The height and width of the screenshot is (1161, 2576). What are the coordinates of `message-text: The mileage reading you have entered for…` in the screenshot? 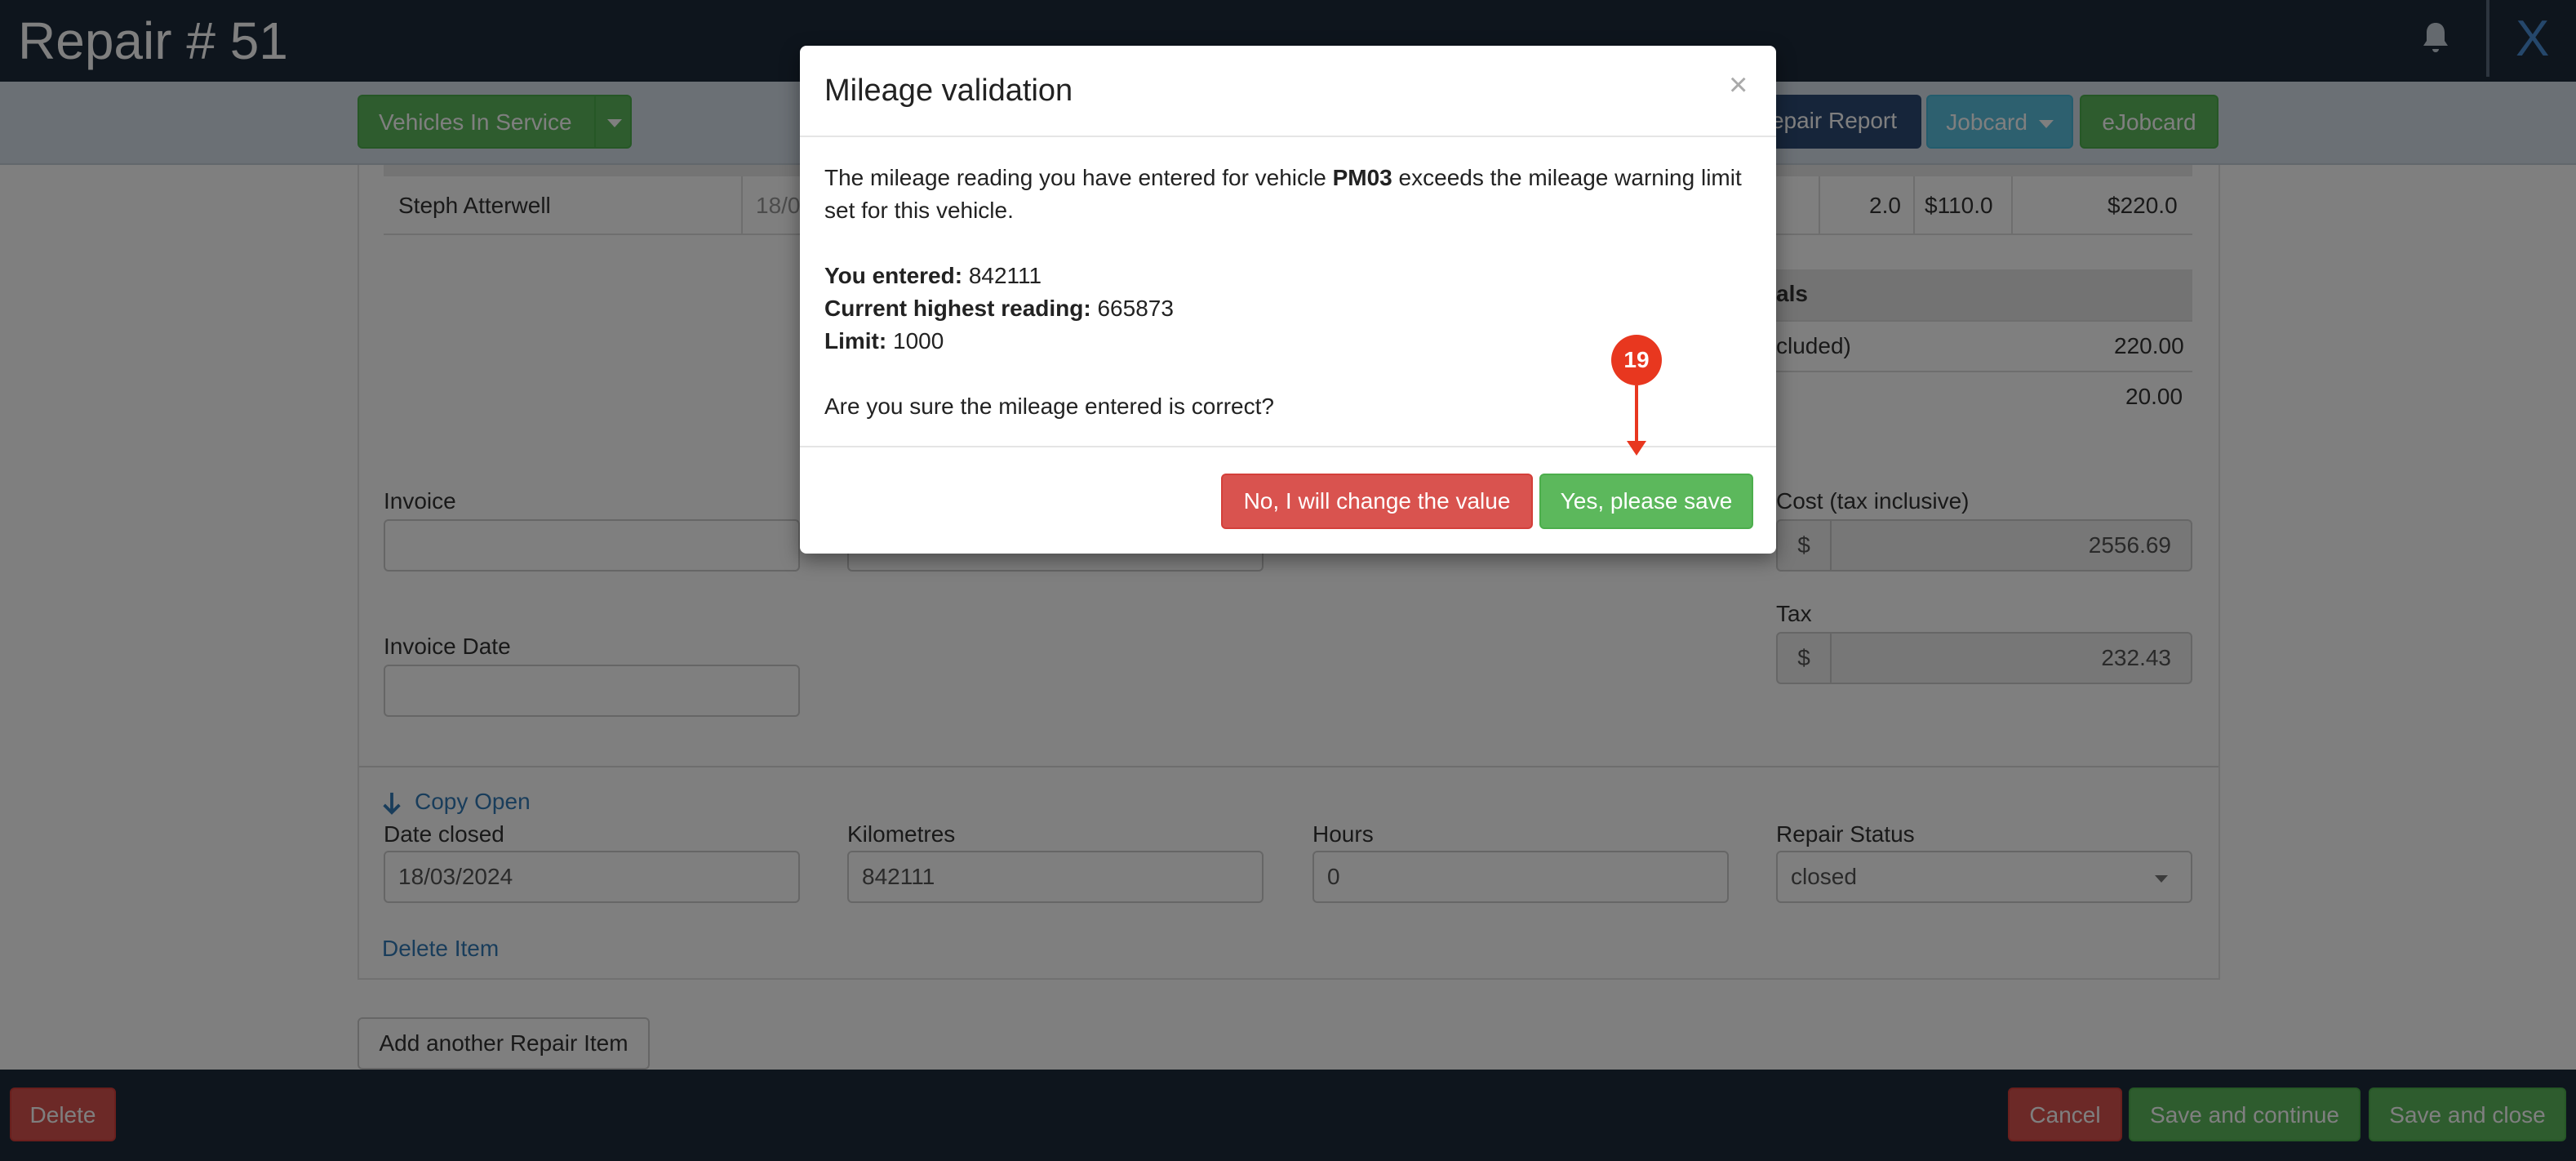 It's located at (1078, 177).